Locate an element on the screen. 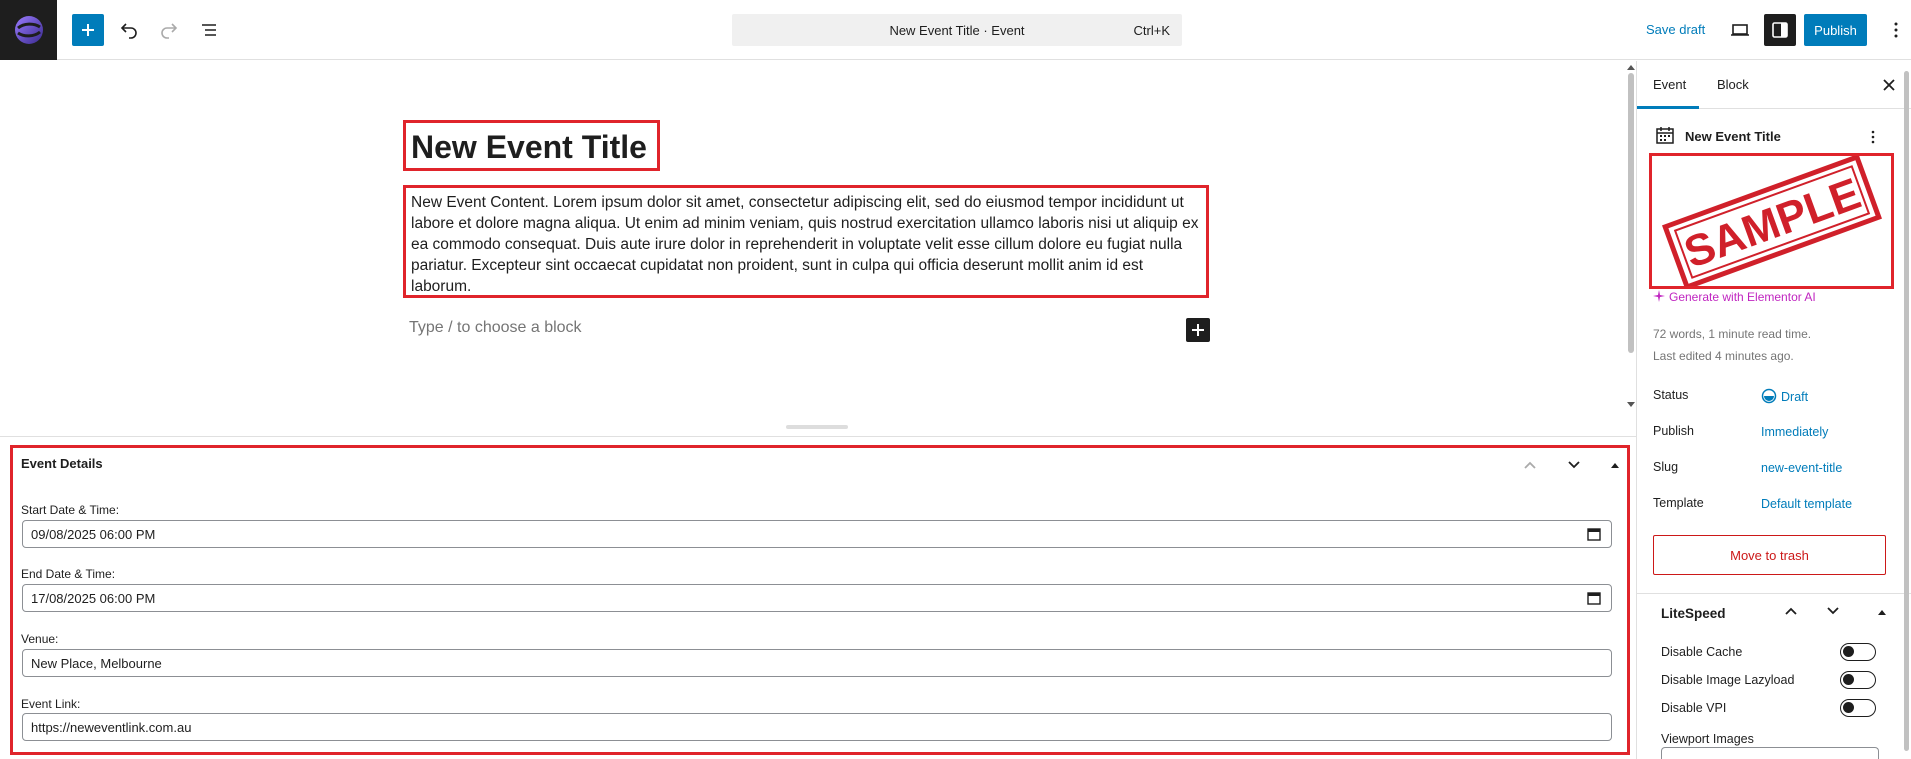  undo-icon is located at coordinates (128, 31).